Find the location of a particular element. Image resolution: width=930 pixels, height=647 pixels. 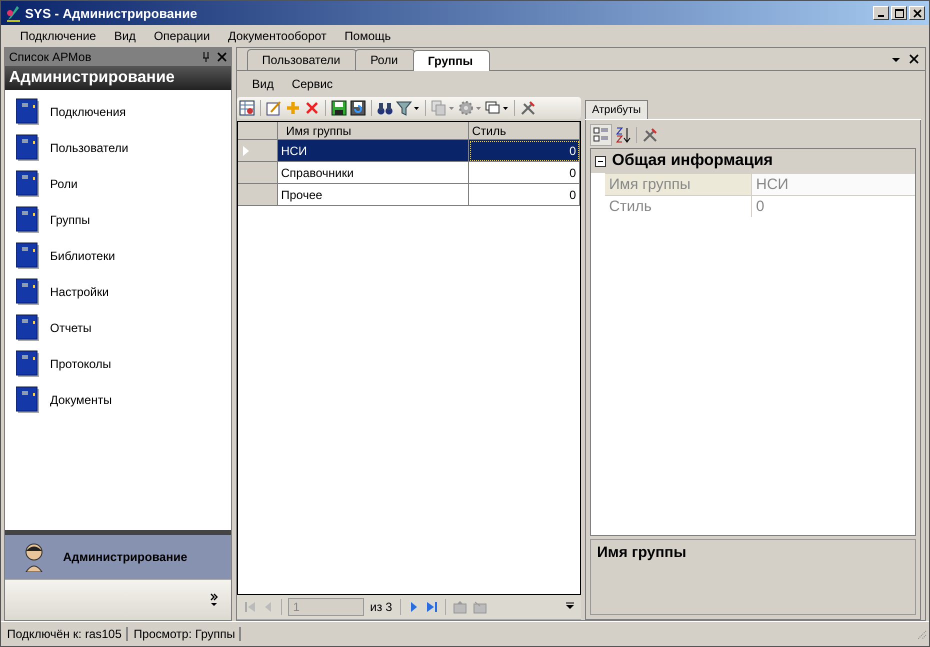

menu-item: Подключение is located at coordinates (58, 36).